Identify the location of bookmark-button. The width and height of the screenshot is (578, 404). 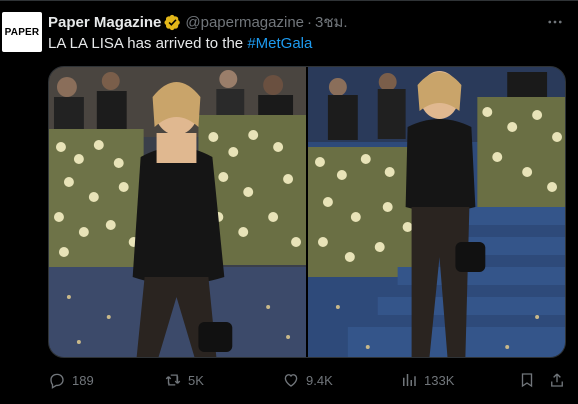
(527, 380).